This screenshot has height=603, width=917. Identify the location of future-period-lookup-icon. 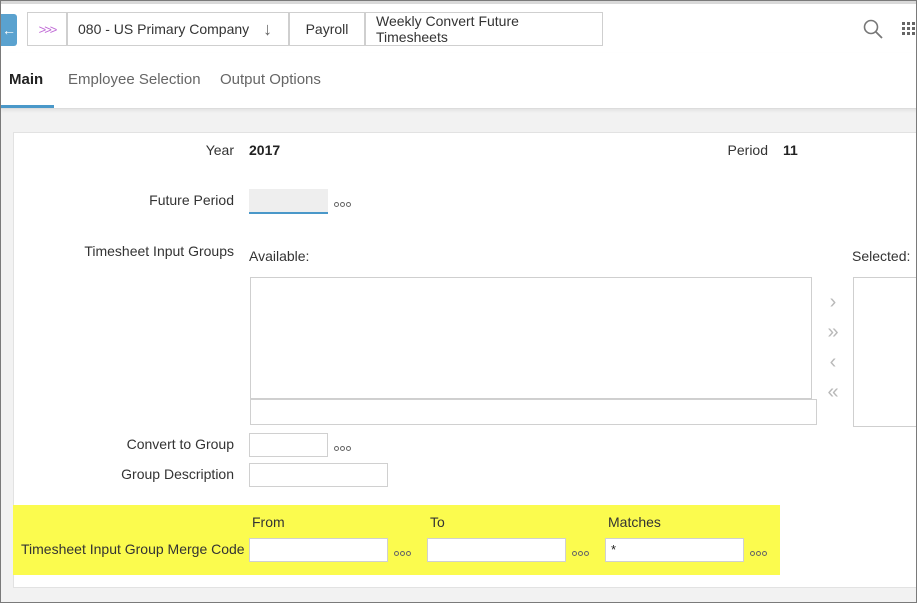
(343, 203).